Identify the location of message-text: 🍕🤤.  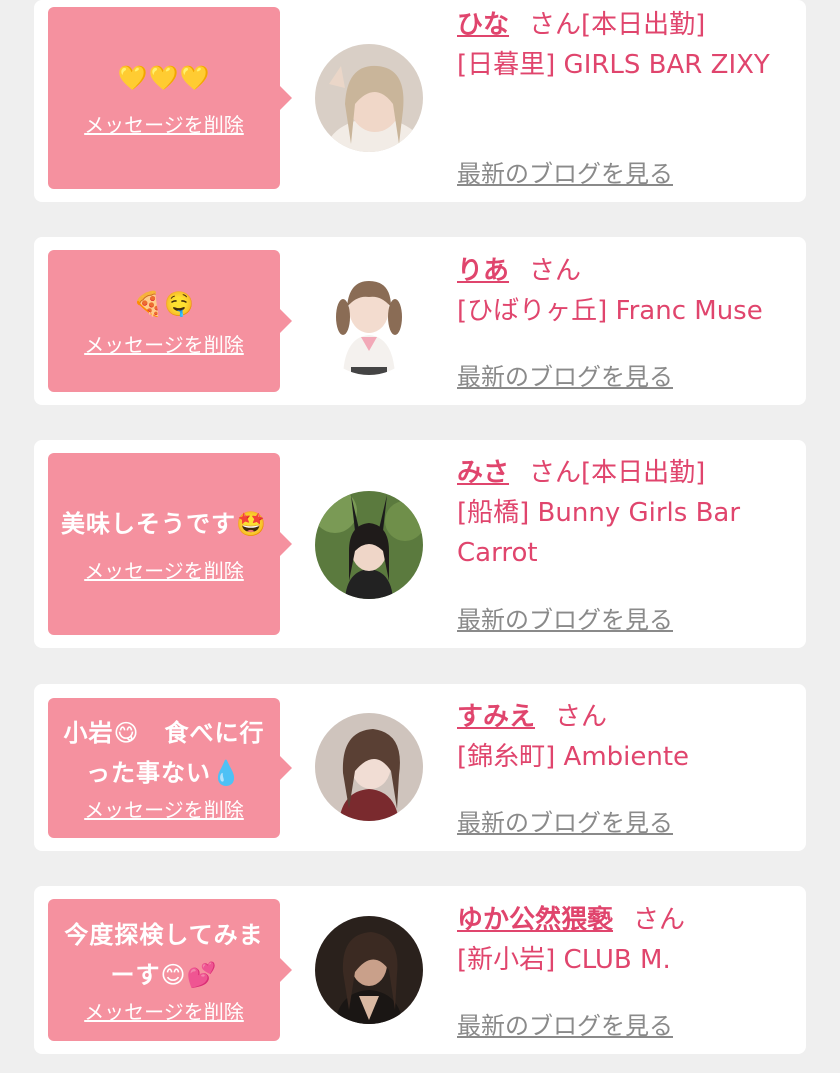
(164, 304).